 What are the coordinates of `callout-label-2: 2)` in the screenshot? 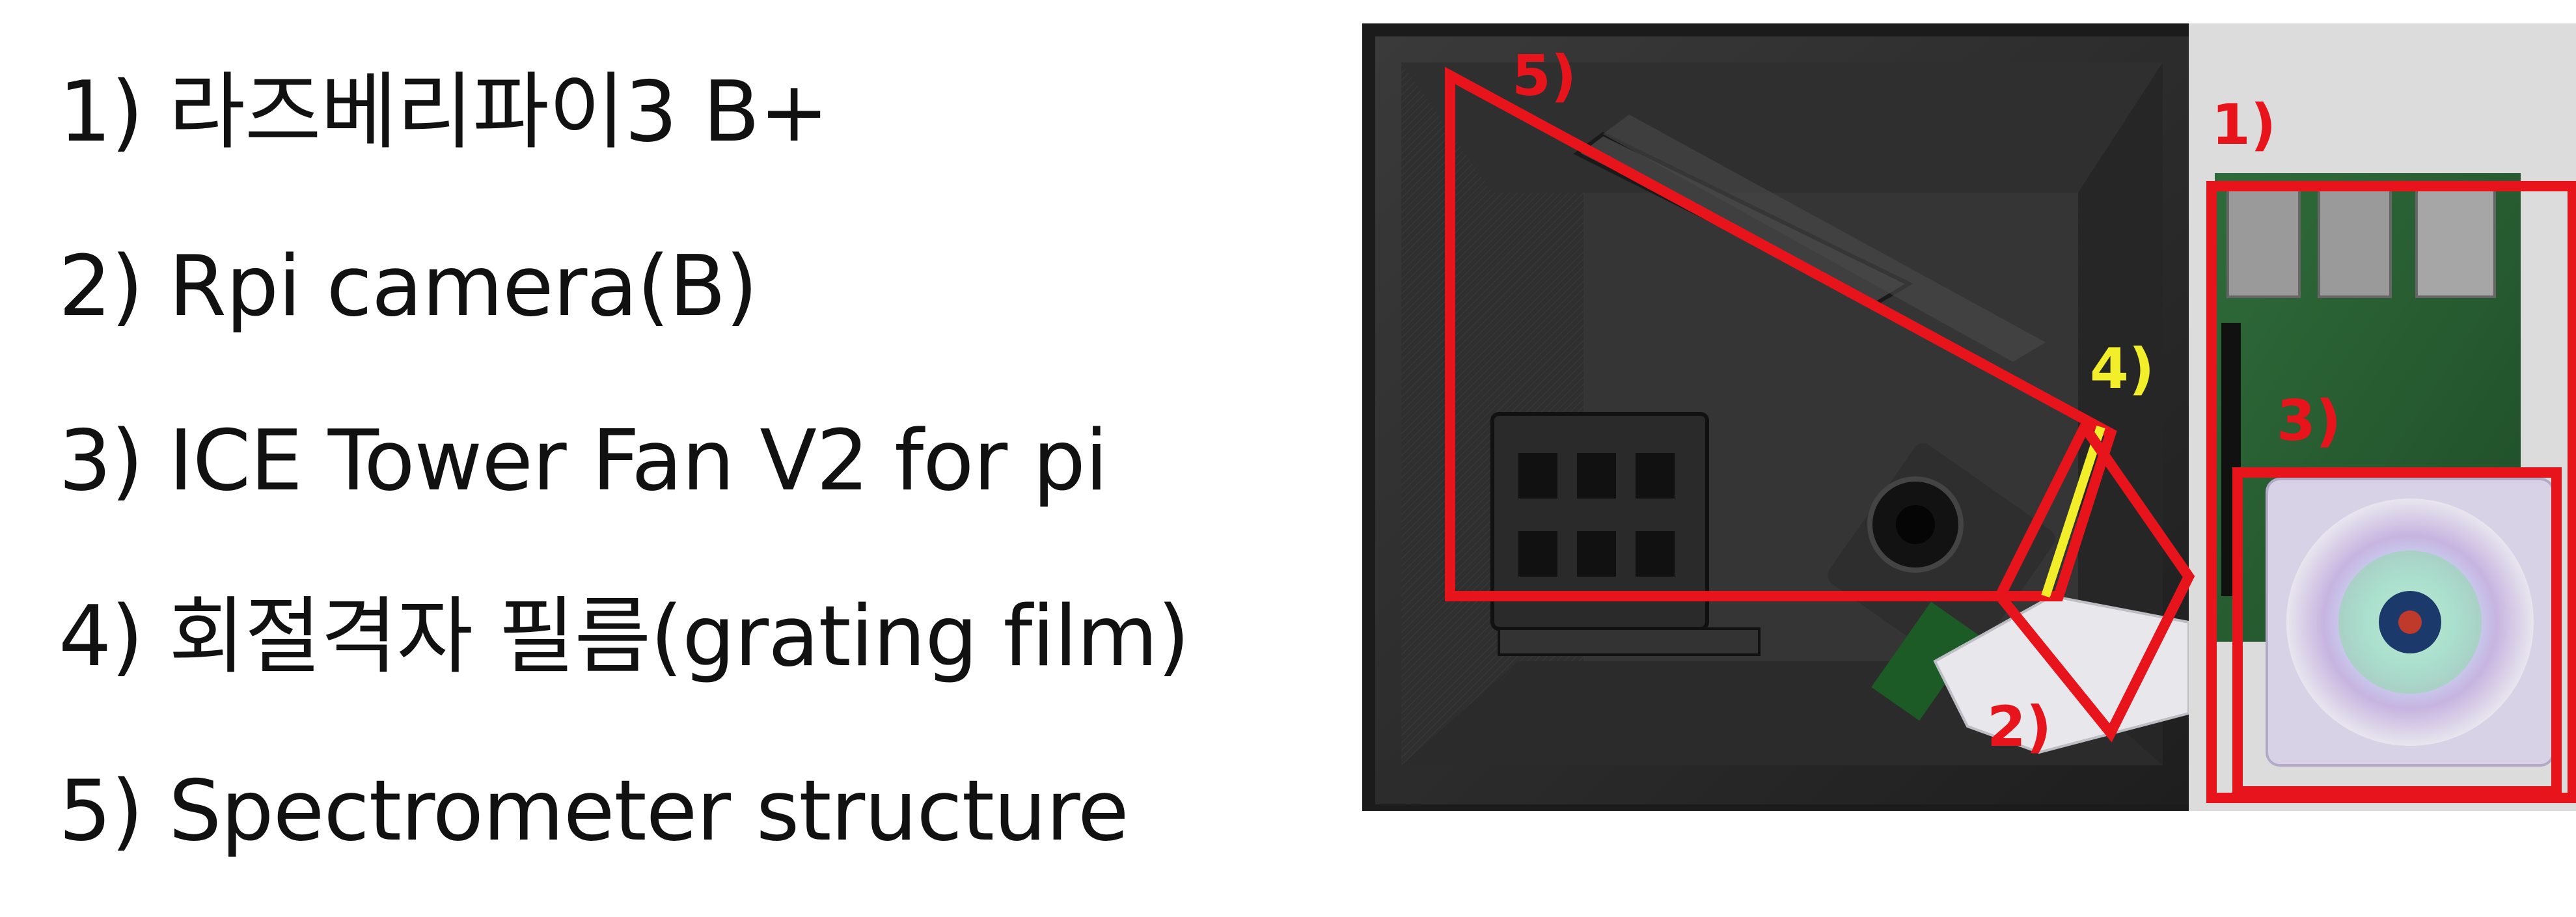 It's located at (2019, 727).